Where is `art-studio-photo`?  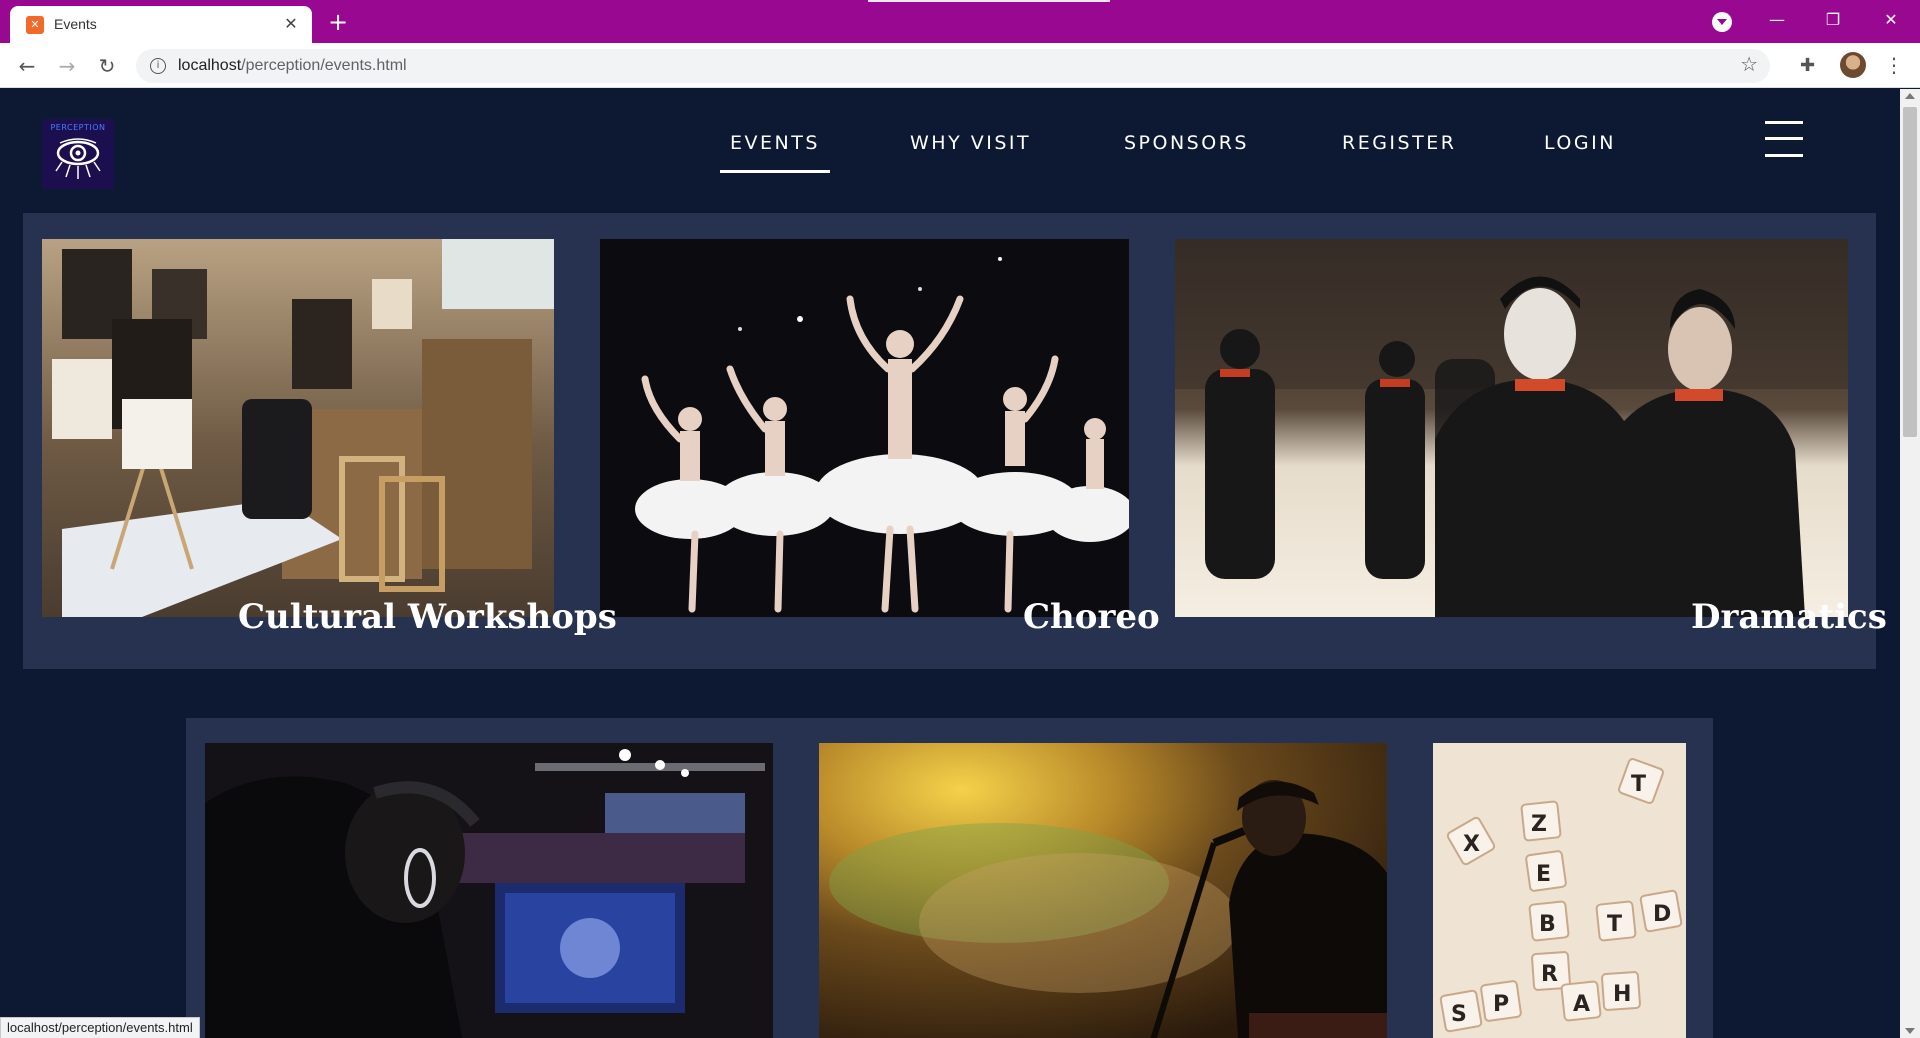
art-studio-photo is located at coordinates (298, 428).